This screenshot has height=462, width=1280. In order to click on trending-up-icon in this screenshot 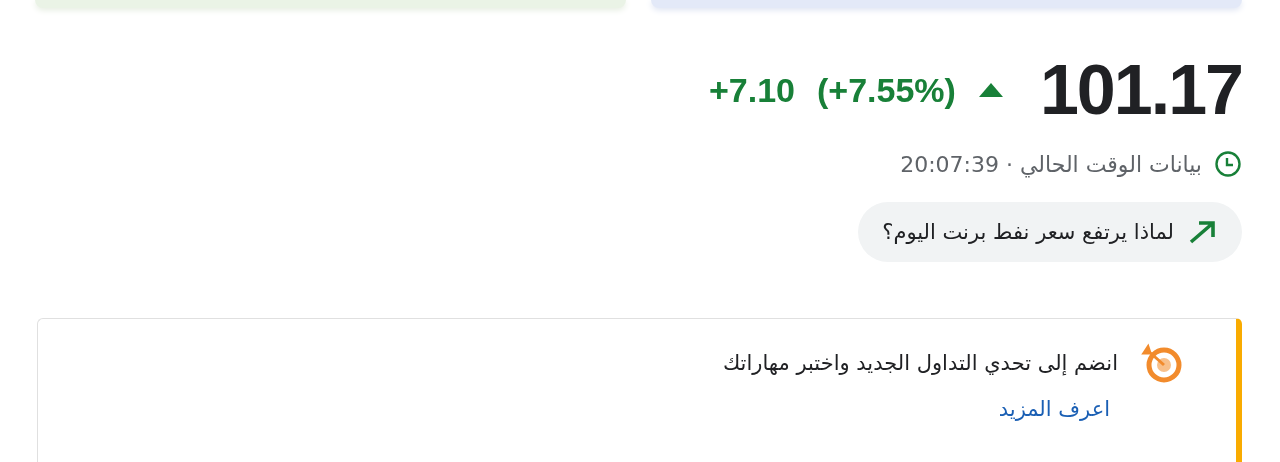, I will do `click(1203, 232)`.